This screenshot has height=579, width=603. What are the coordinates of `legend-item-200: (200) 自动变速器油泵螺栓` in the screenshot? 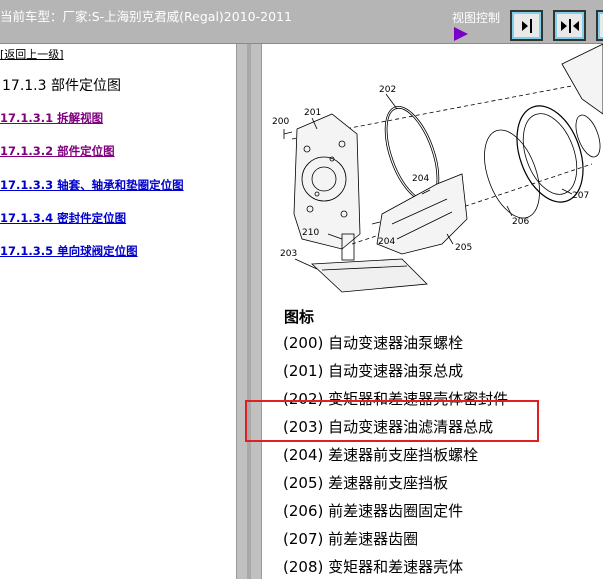 It's located at (373, 343).